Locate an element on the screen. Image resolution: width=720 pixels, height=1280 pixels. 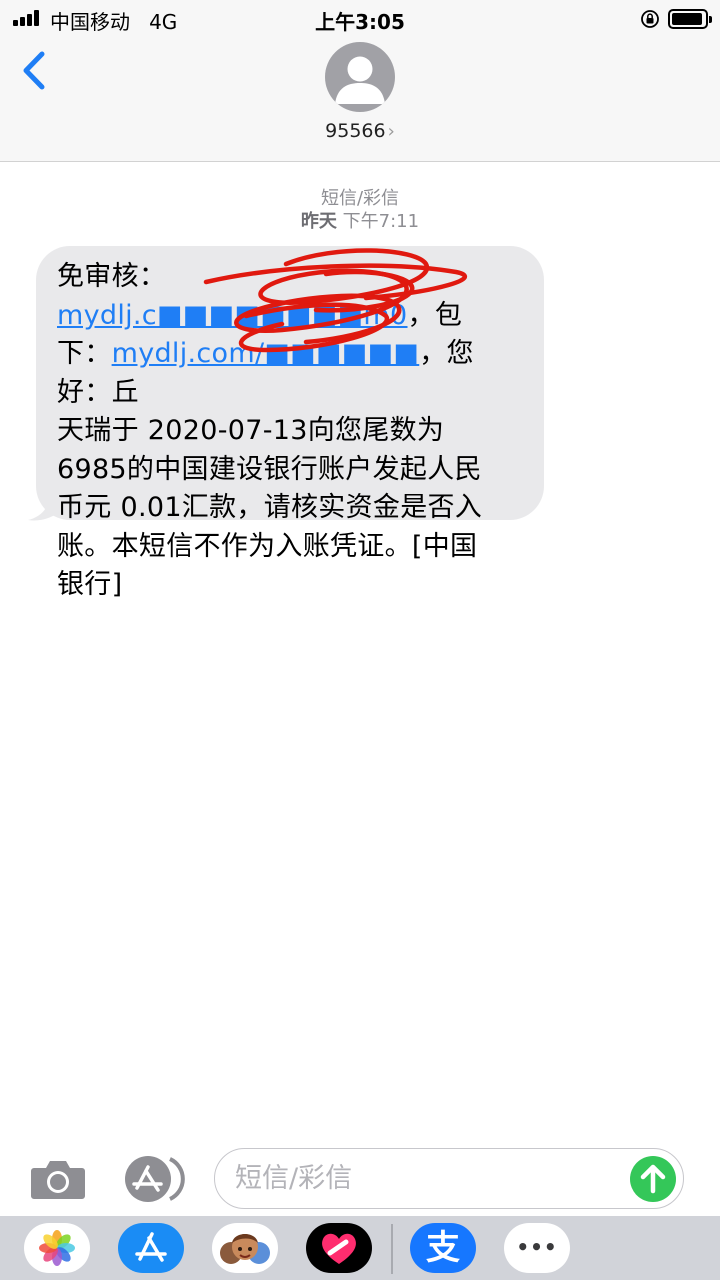
message-line: 账。本短信不作为入账凭证。[中国 is located at coordinates (267, 546).